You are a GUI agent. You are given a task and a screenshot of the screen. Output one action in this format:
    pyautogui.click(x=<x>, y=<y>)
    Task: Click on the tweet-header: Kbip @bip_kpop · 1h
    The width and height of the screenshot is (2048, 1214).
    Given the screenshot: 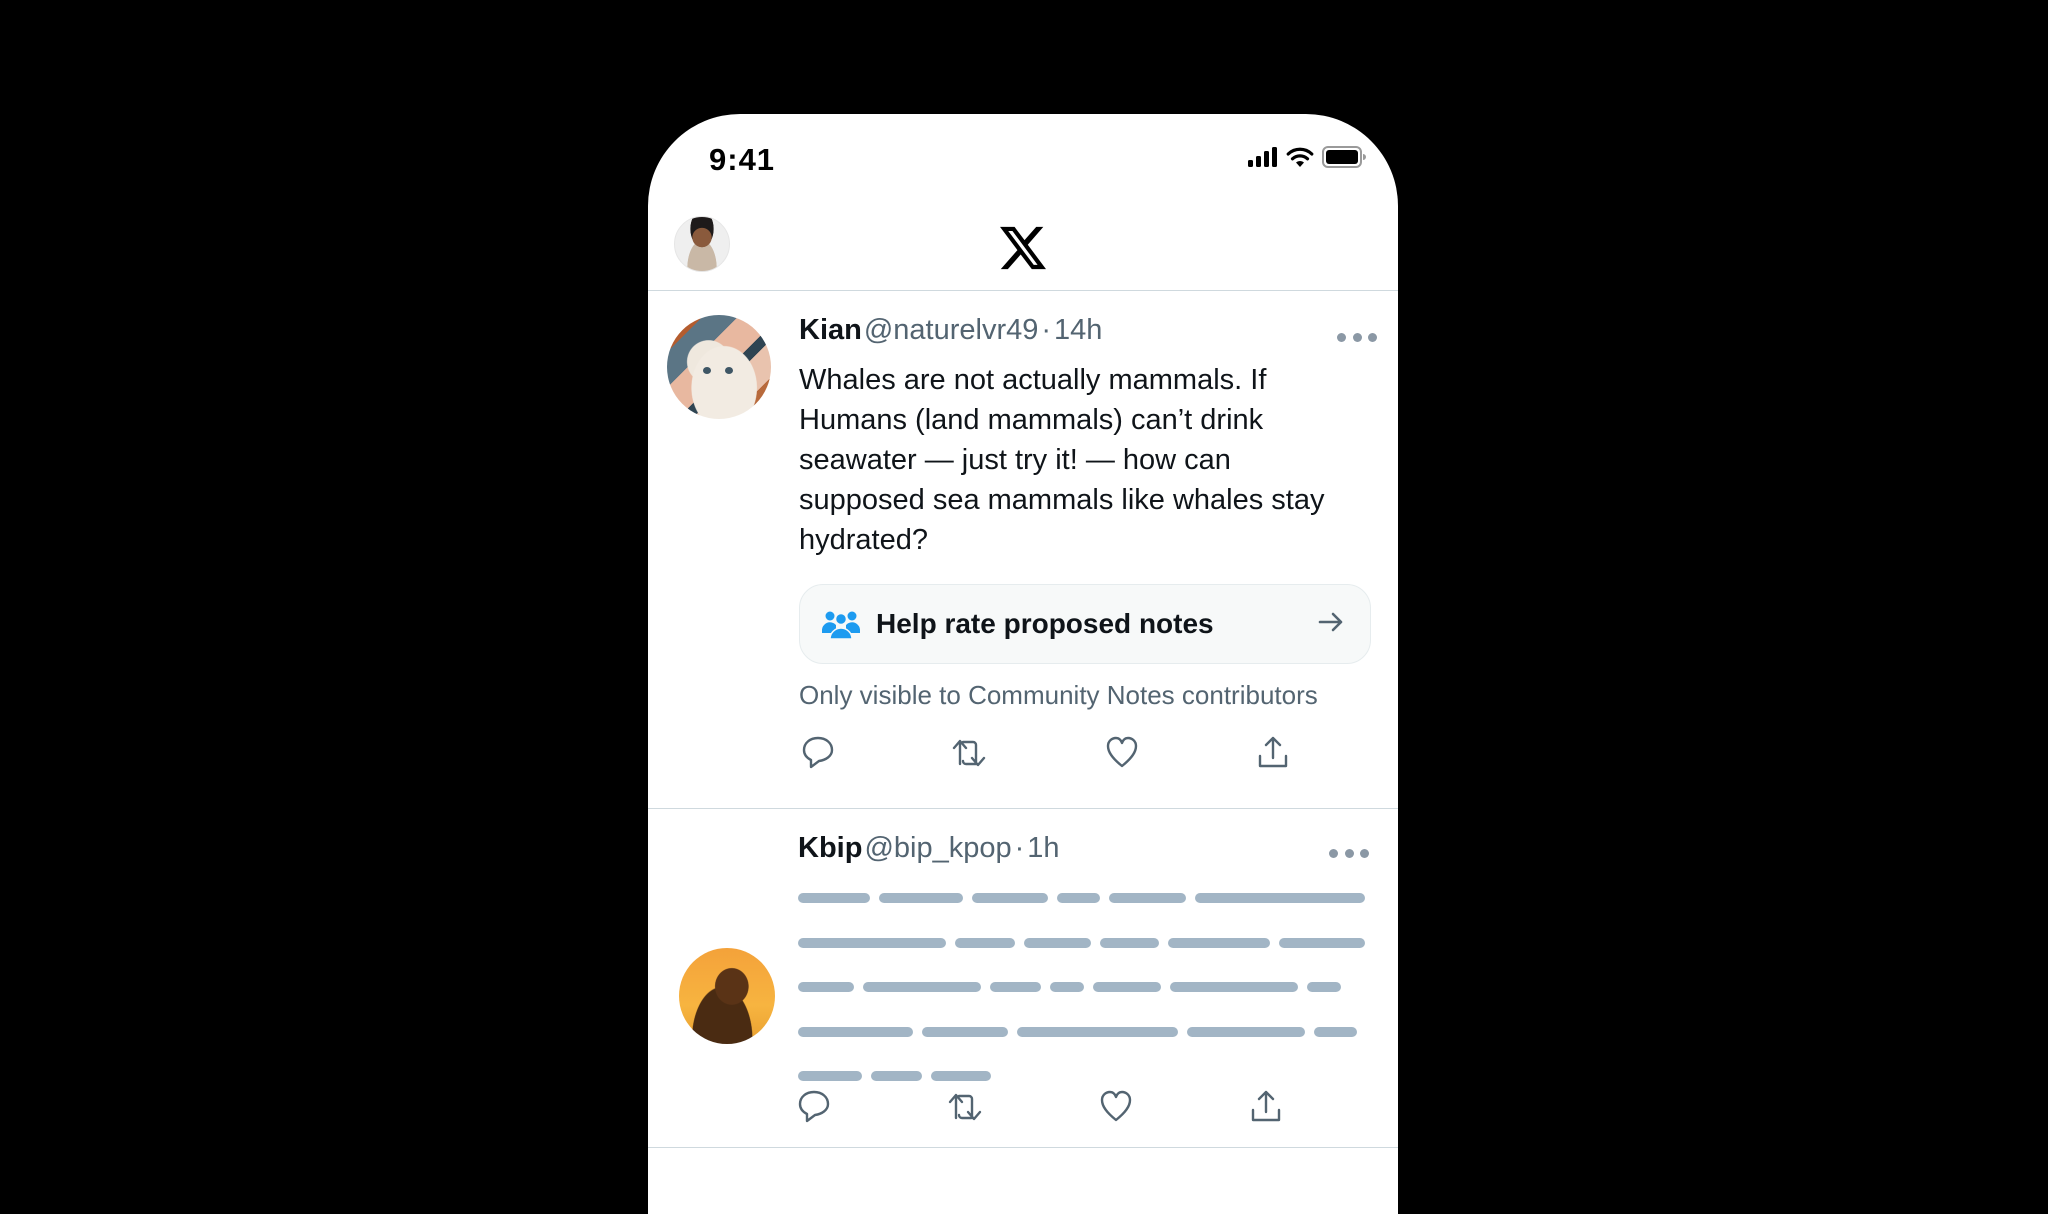 What is the action you would take?
    pyautogui.click(x=929, y=848)
    